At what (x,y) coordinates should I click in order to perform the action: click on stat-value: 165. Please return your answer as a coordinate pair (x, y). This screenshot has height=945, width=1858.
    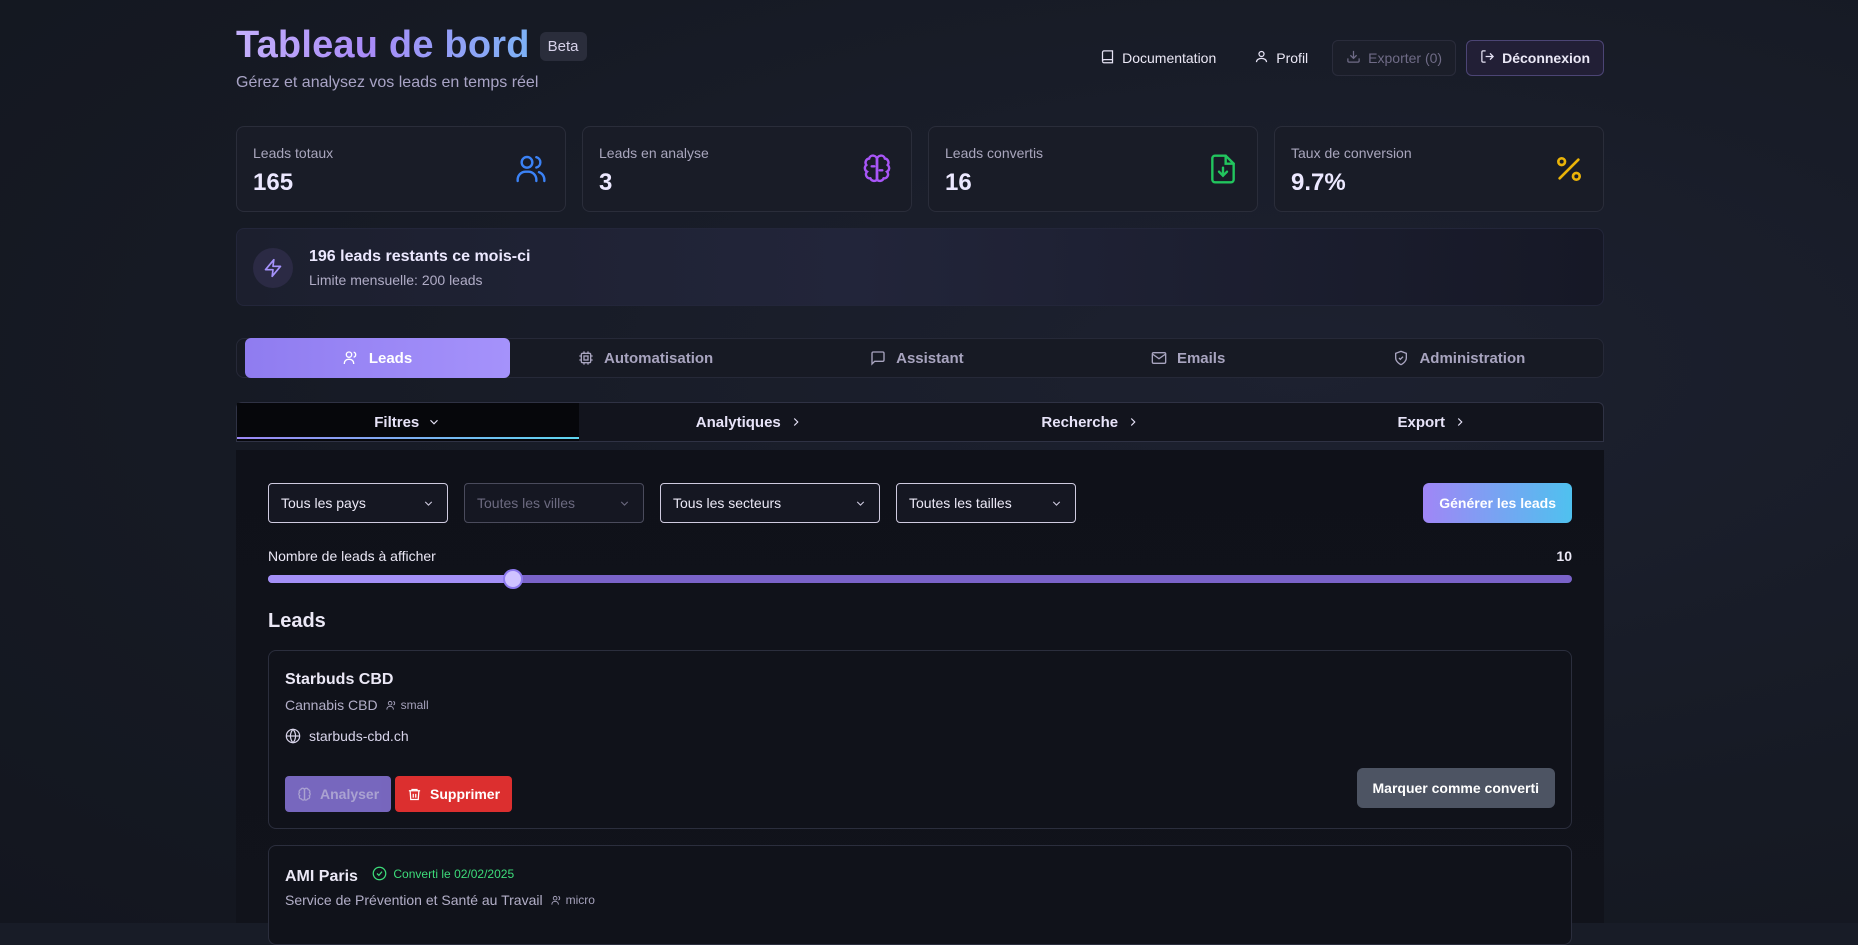
    Looking at the image, I should click on (273, 182).